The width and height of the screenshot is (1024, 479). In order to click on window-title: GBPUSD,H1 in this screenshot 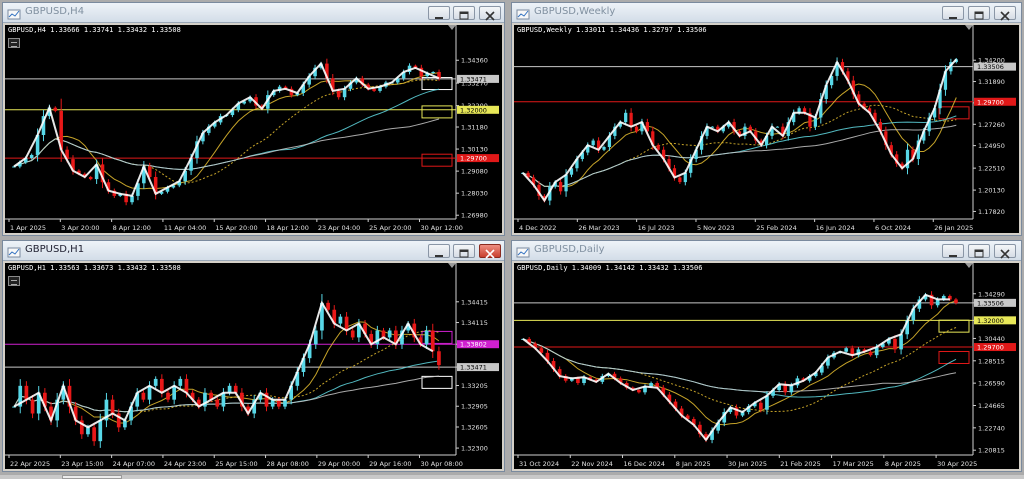, I will do `click(55, 249)`.